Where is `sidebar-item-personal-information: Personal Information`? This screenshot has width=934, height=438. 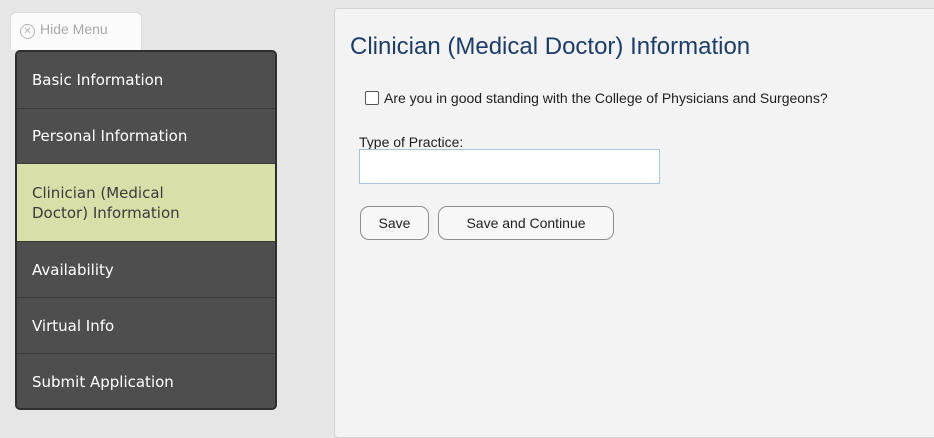
sidebar-item-personal-information: Personal Information is located at coordinates (146, 136).